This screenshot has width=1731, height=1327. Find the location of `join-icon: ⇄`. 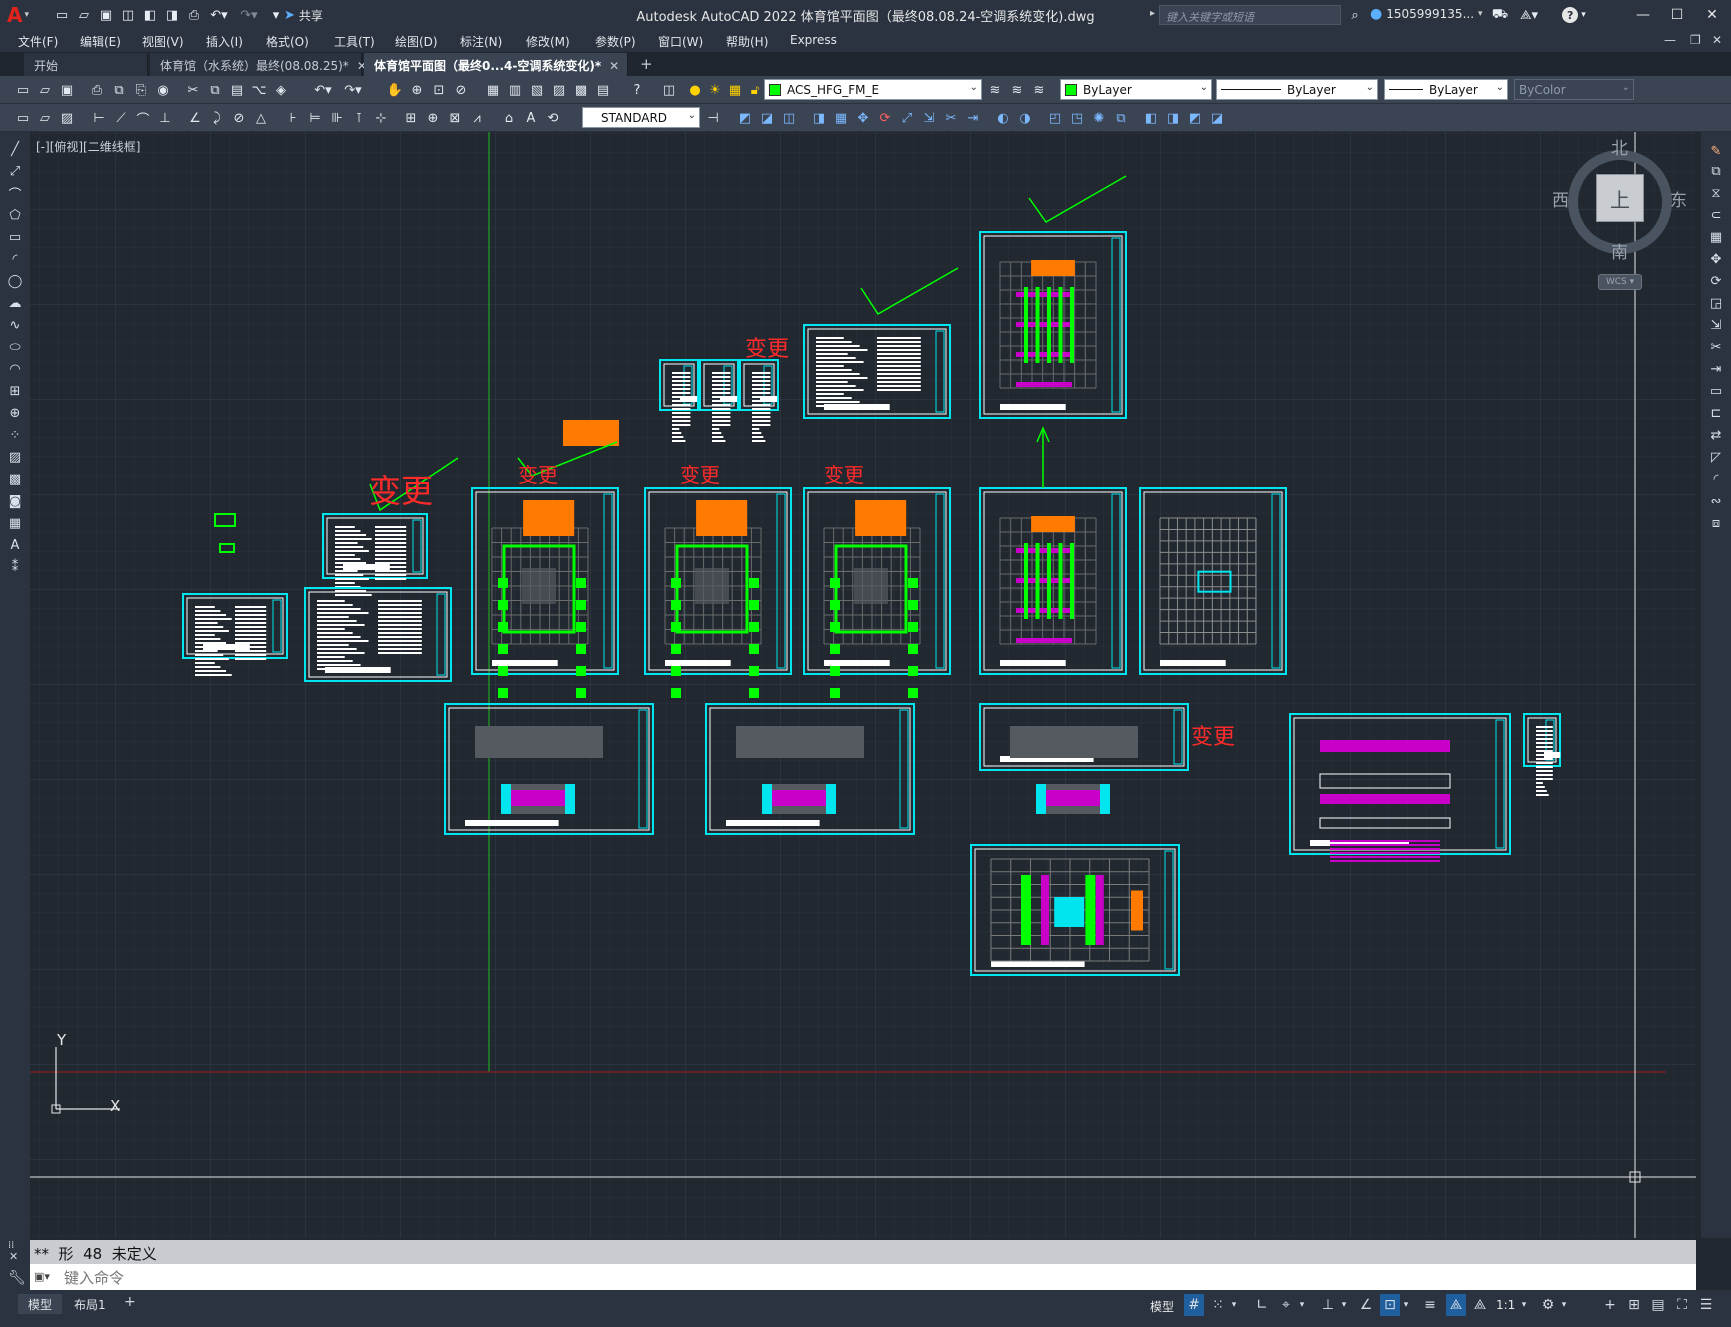

join-icon: ⇄ is located at coordinates (1716, 435).